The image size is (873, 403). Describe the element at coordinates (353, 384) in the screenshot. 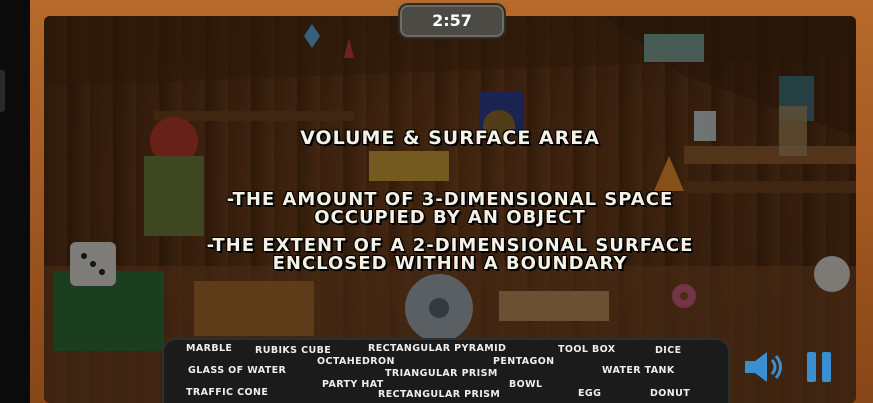

I see `item-to-find: PARTY HAT` at that location.